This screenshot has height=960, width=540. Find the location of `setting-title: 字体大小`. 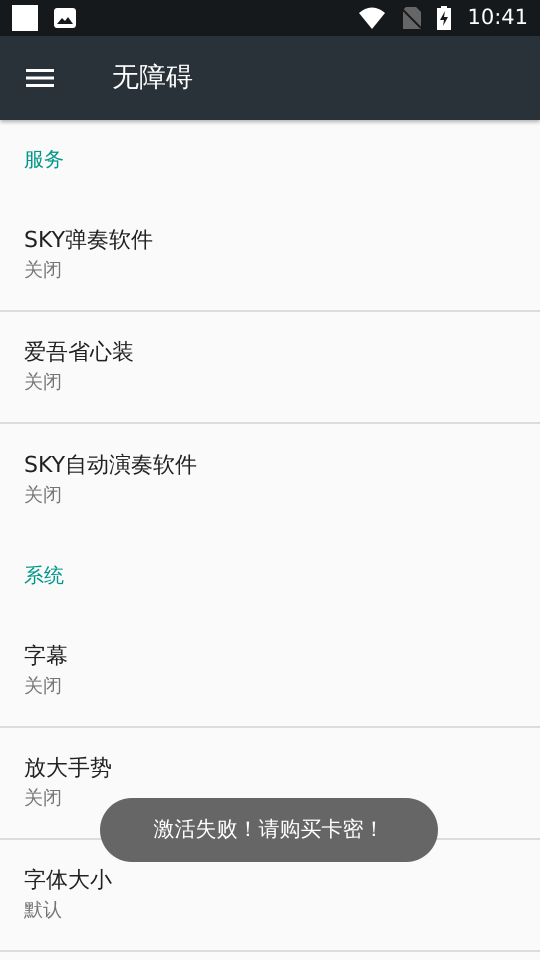

setting-title: 字体大小 is located at coordinates (270, 882).